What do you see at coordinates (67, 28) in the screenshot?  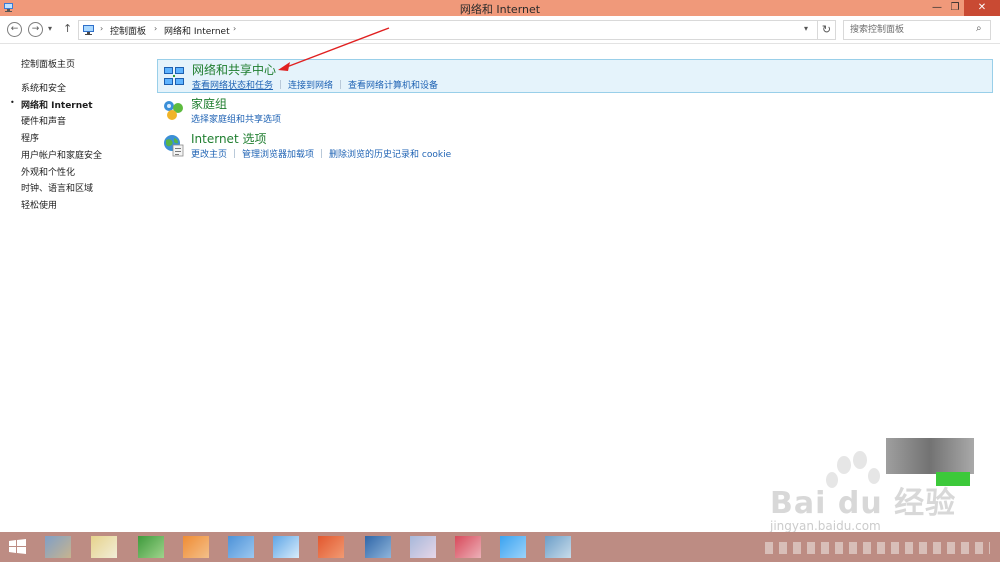 I see `up-button: ↑` at bounding box center [67, 28].